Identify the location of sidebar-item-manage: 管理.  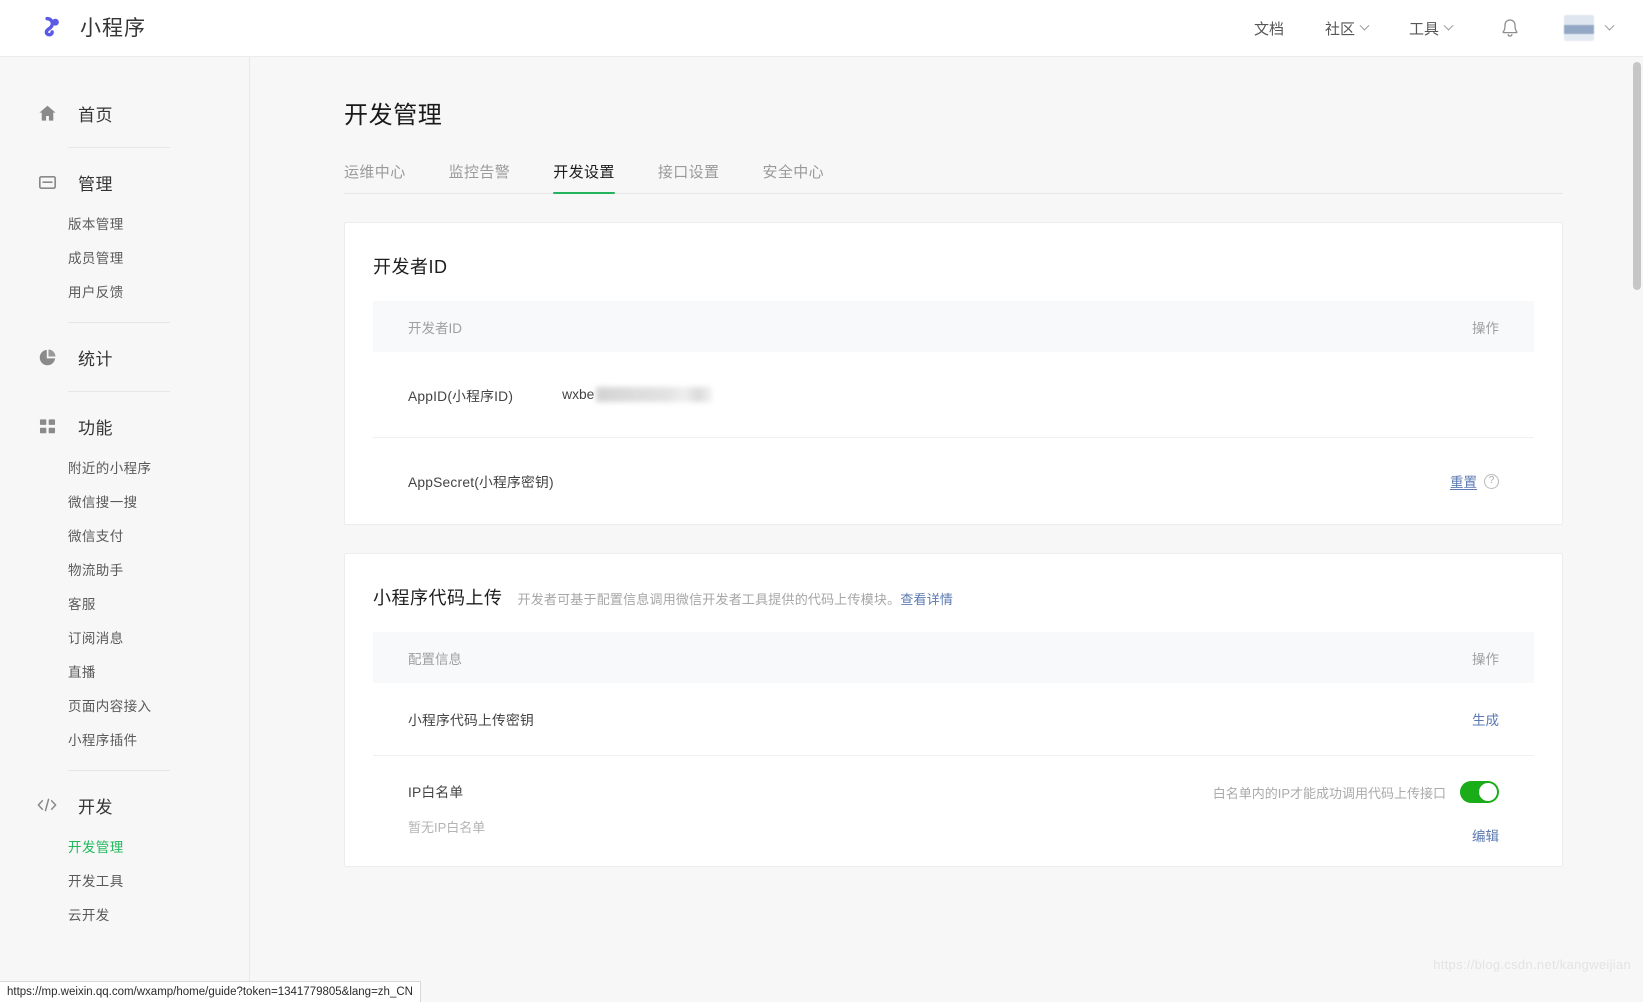
(124, 182).